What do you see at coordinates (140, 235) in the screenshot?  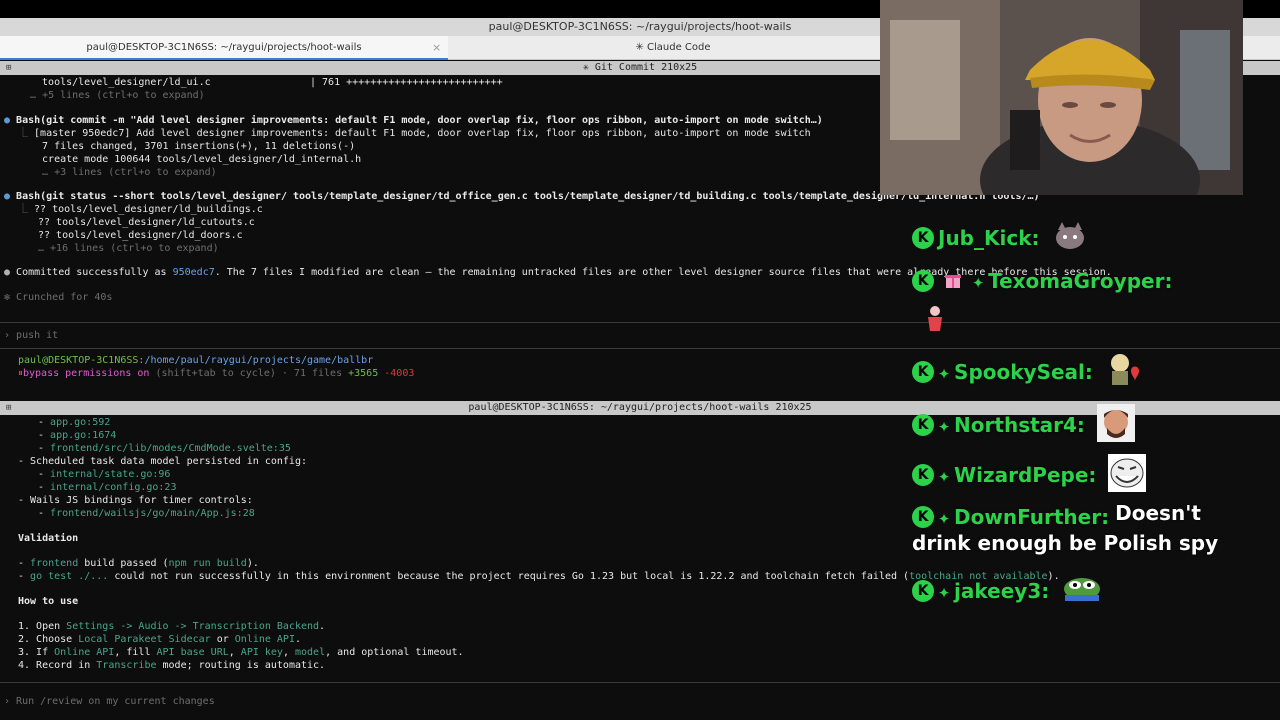 I see `output-line: ?? tools/level_designer/ld_doors.c` at bounding box center [140, 235].